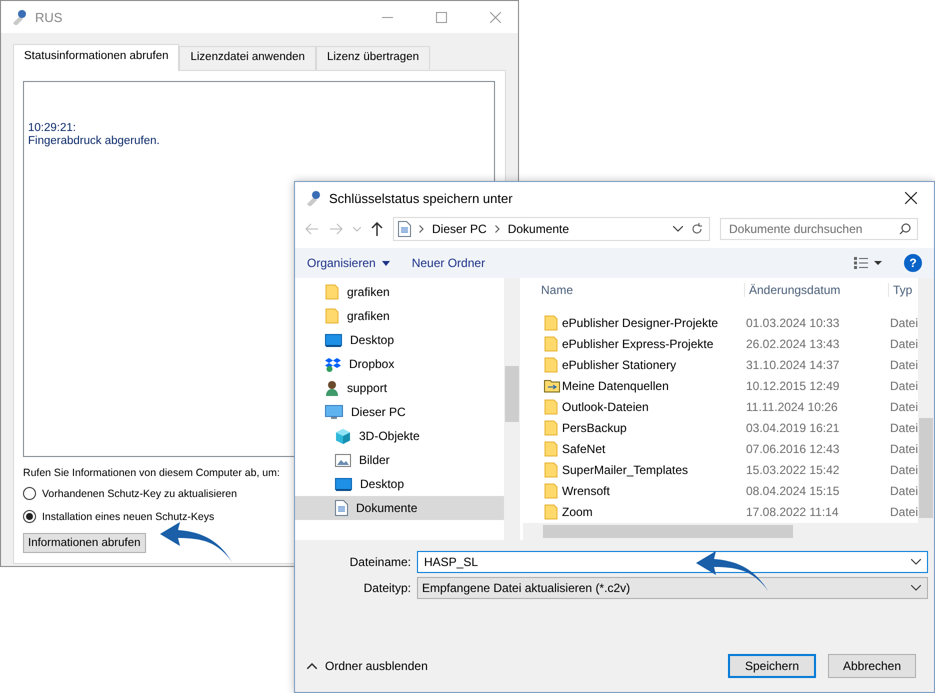 Image resolution: width=935 pixels, height=693 pixels. What do you see at coordinates (720, 322) in the screenshot?
I see `file-row: ePublisher Designer-Projekte 01.03.2024 10:33 Datei` at bounding box center [720, 322].